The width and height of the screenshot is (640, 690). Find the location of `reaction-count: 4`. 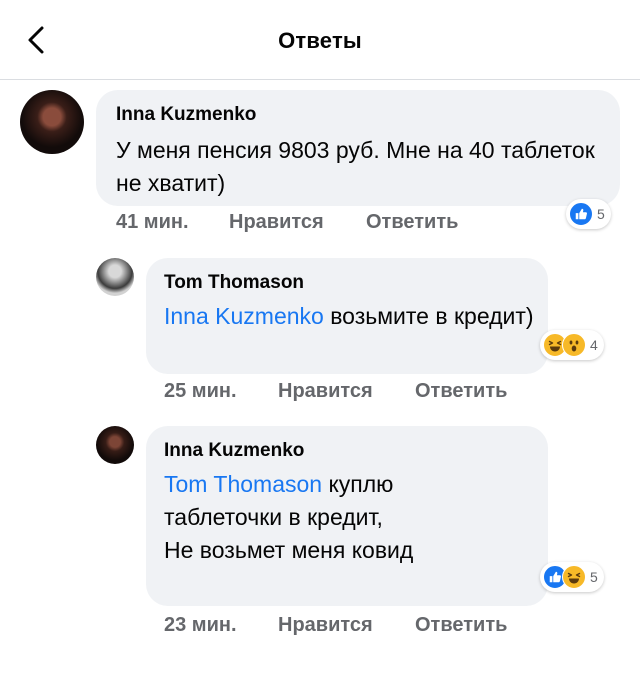

reaction-count: 4 is located at coordinates (594, 345).